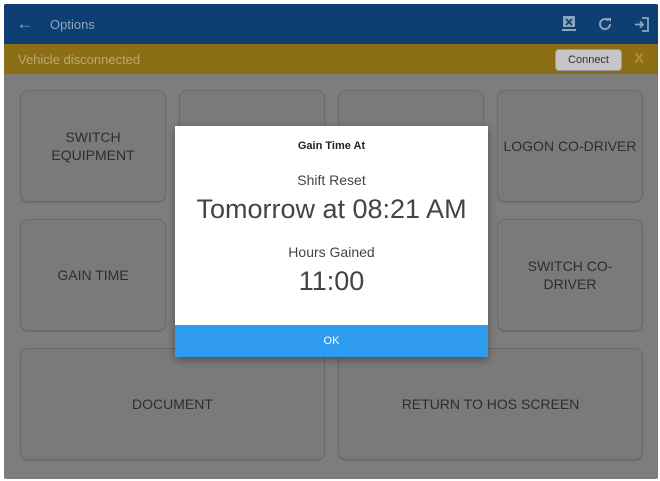  I want to click on logon-co-driver-button: LOGON CO-DRIVER, so click(570, 146).